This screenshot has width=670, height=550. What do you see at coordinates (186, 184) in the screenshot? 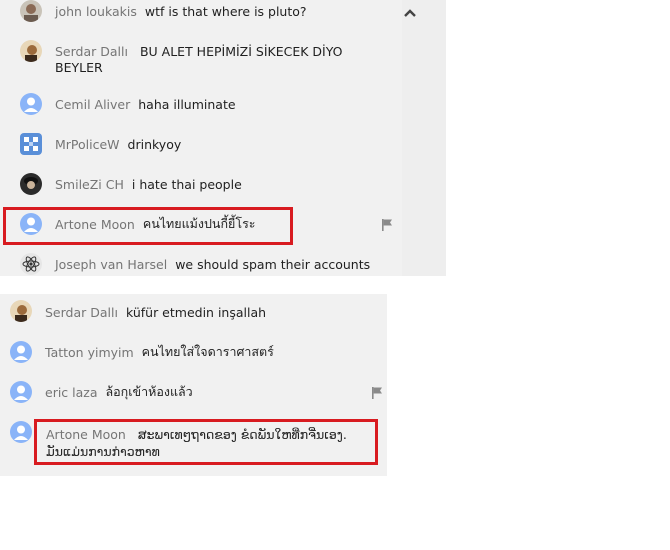
I see `message-text: i hate thai people` at bounding box center [186, 184].